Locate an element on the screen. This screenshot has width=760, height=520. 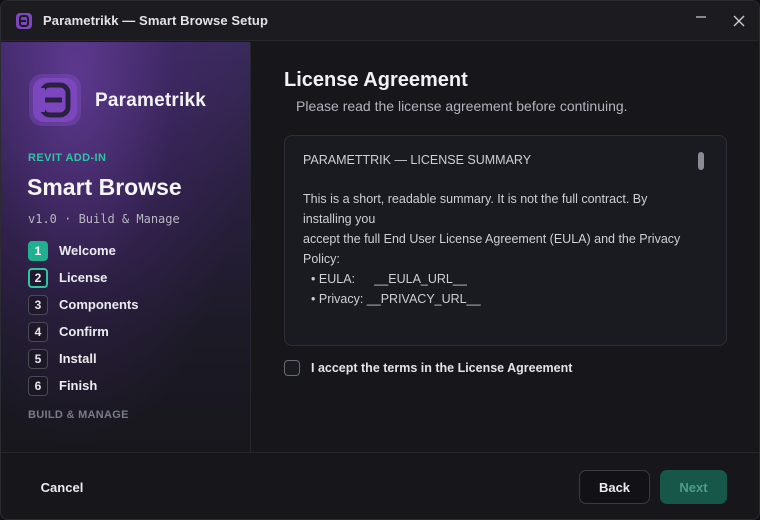
step-number: 6 is located at coordinates (38, 385).